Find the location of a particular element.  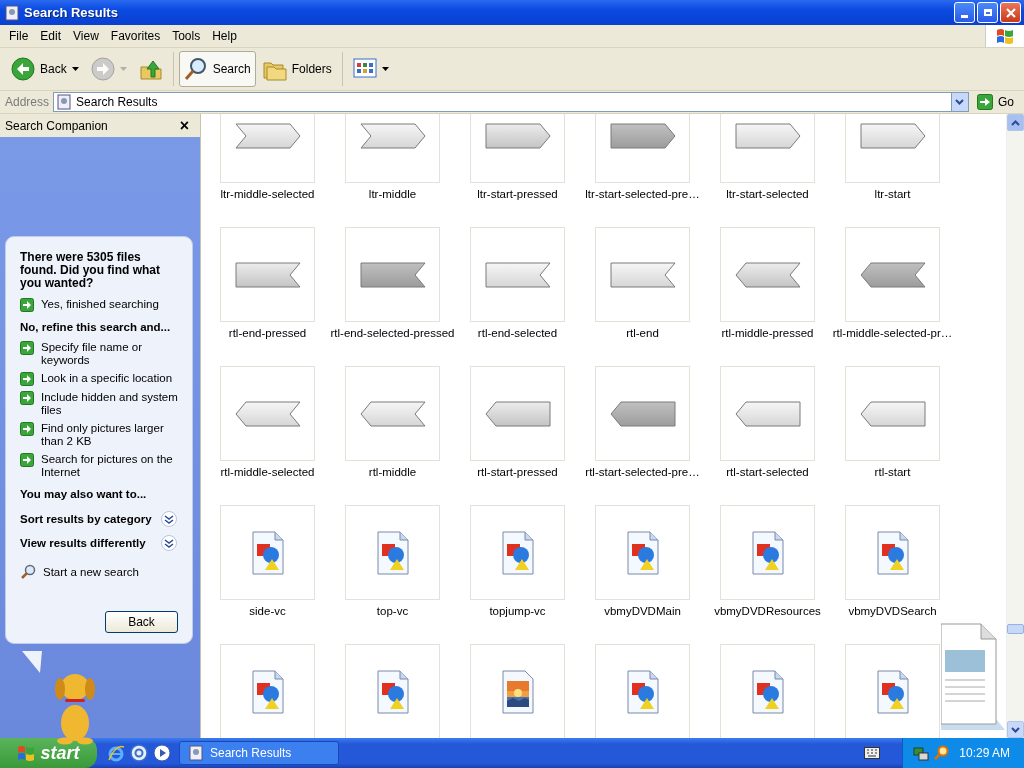

menu-item: Favorites is located at coordinates (135, 36).